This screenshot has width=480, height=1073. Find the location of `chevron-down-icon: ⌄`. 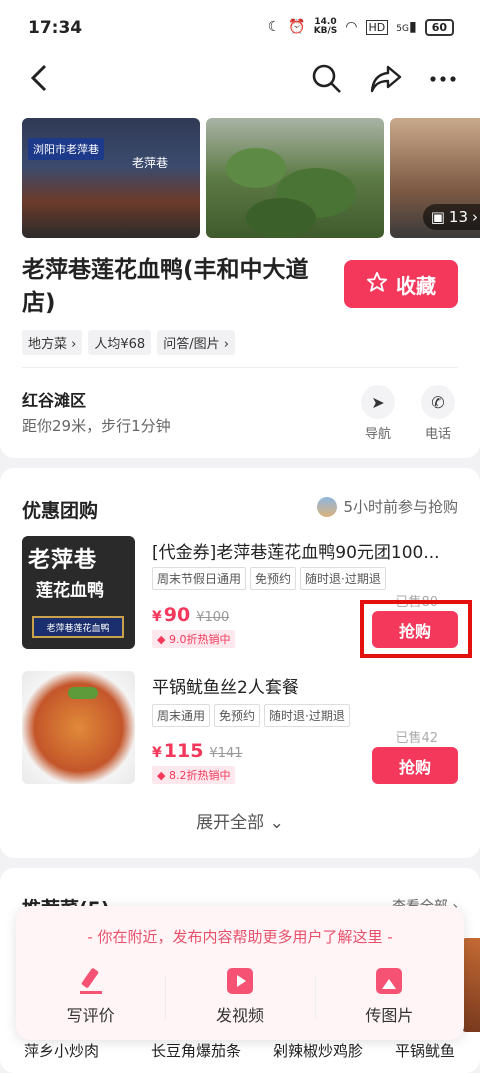

chevron-down-icon: ⌄ is located at coordinates (276, 823).